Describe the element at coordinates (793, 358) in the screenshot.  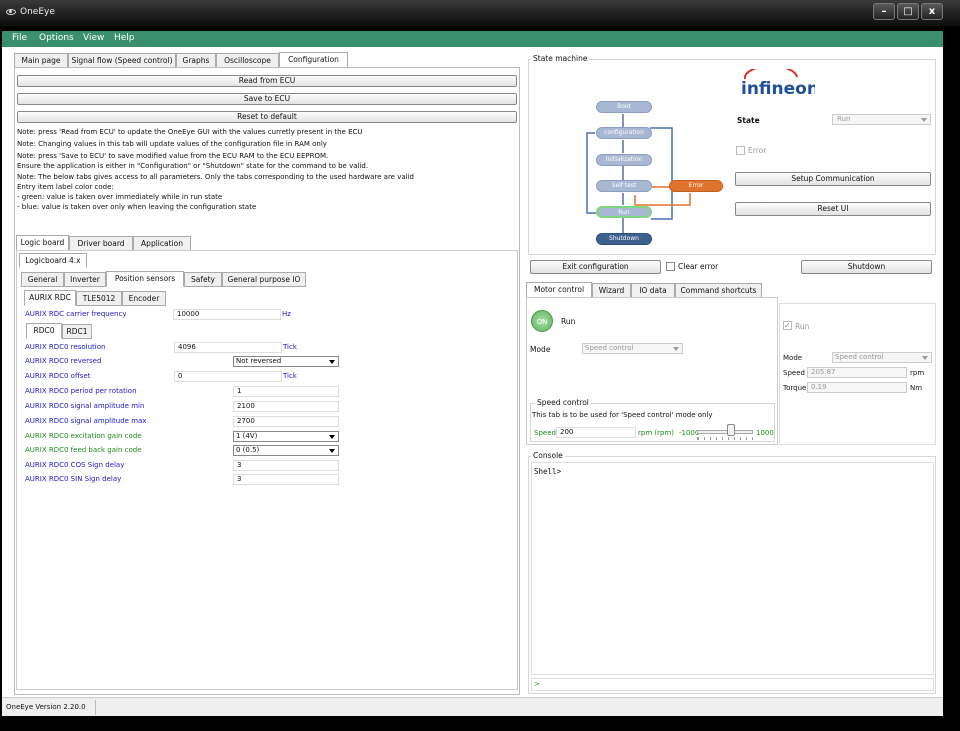
I see `right-mode-label: Mode` at that location.